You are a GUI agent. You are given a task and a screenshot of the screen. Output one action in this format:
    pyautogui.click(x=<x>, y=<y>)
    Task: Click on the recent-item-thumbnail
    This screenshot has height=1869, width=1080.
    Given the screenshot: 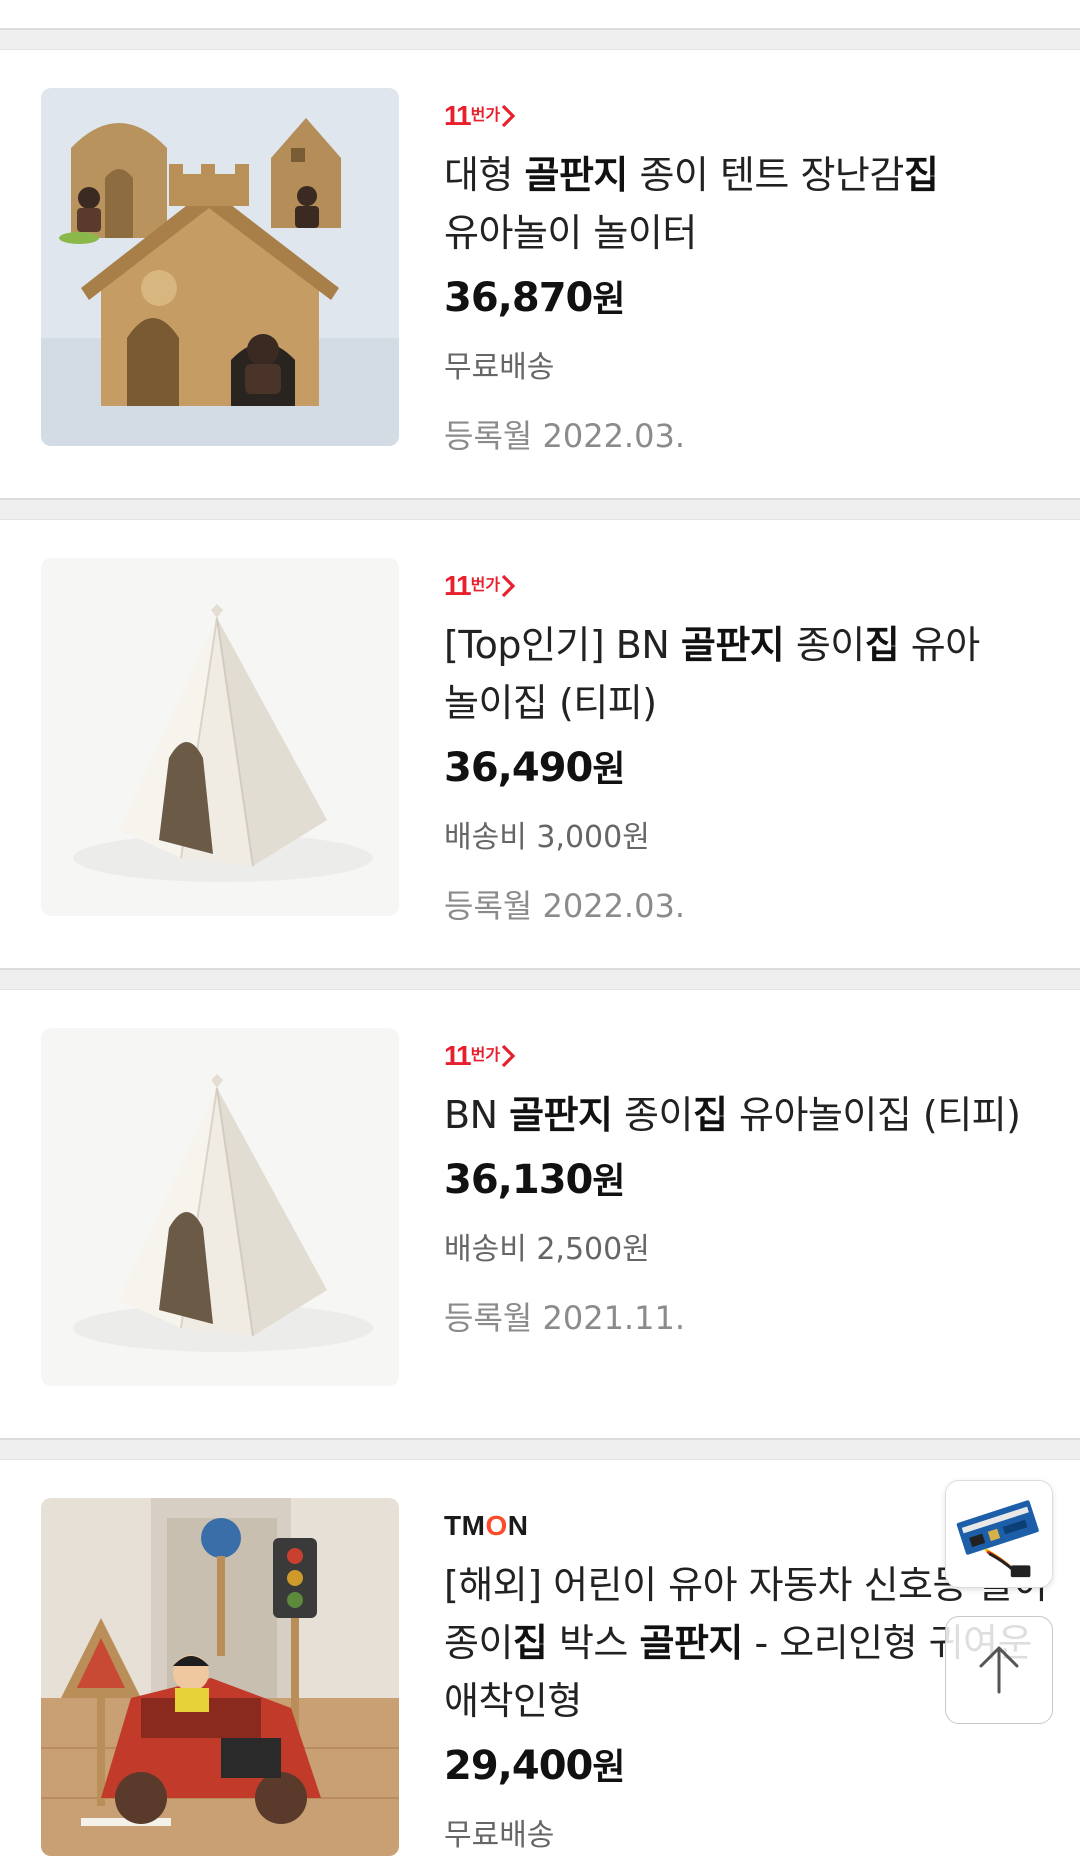 What is the action you would take?
    pyautogui.click(x=999, y=1534)
    